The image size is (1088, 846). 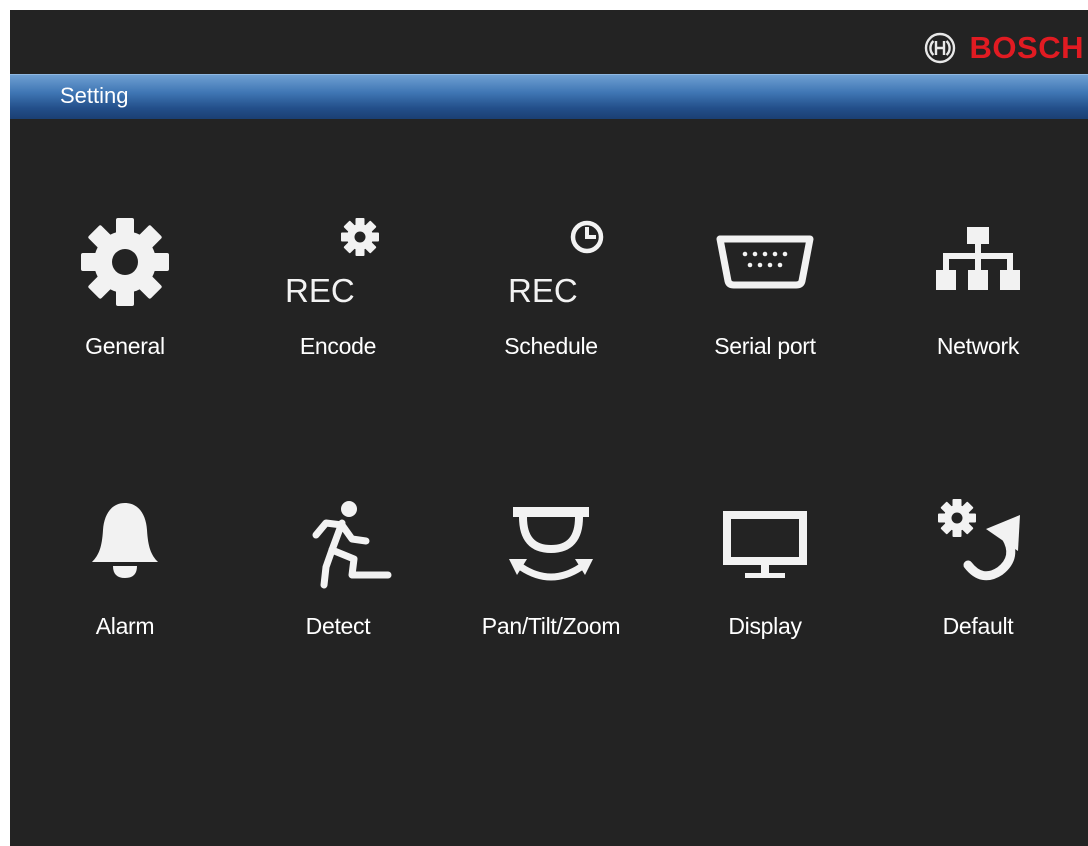 What do you see at coordinates (765, 626) in the screenshot?
I see `menu-item-label: Display` at bounding box center [765, 626].